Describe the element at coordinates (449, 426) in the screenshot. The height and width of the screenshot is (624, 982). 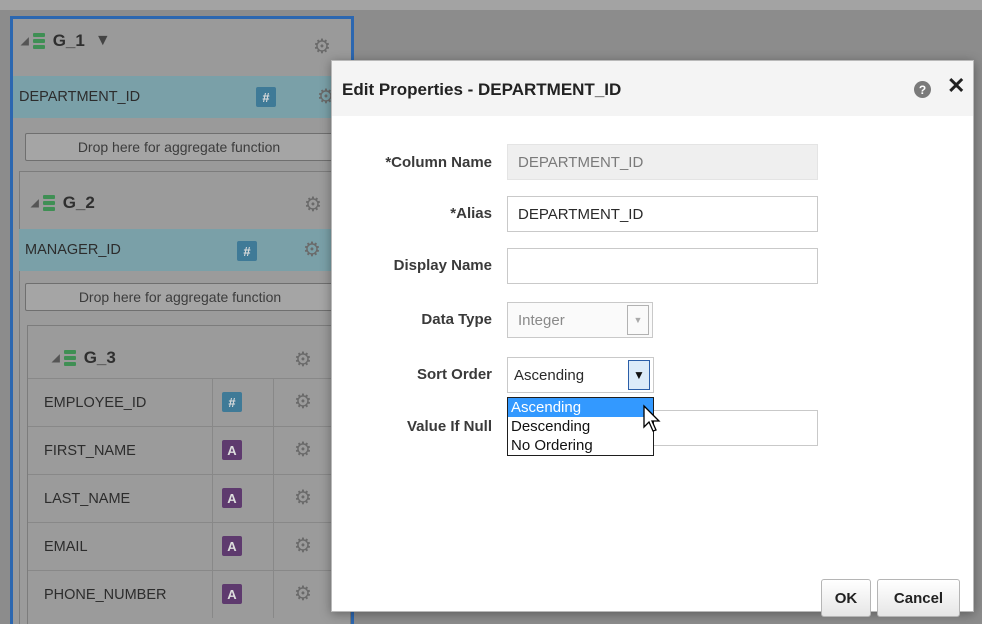
I see `value-if-null-label: Value If Null` at that location.